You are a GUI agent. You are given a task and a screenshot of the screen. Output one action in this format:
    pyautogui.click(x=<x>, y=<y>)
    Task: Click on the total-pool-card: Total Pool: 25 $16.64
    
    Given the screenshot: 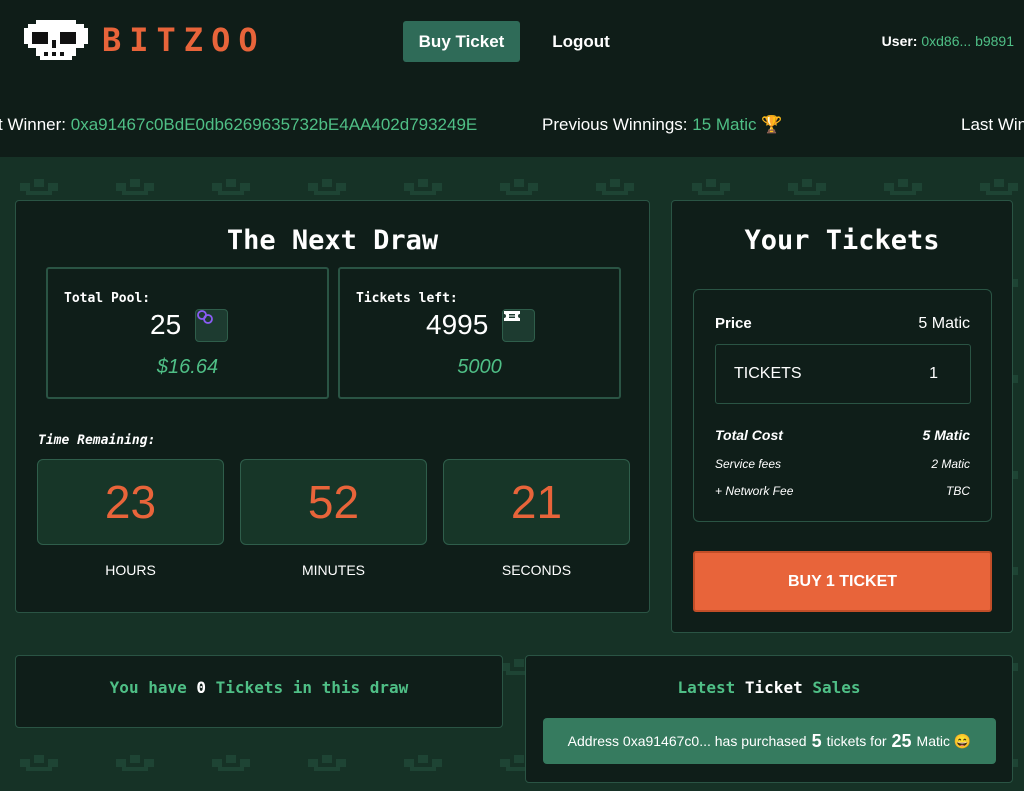 What is the action you would take?
    pyautogui.click(x=187, y=333)
    